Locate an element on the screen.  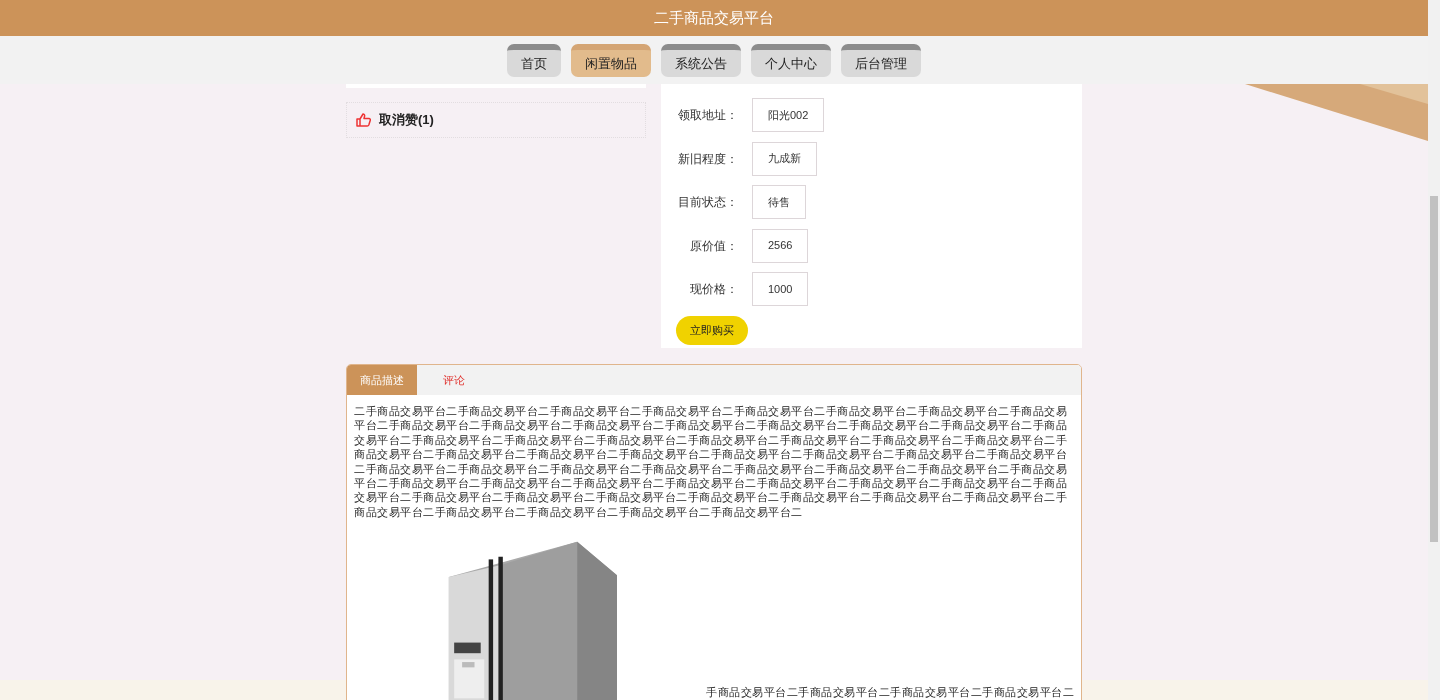
description-text: 二手商品交易平台二手商品交易平台二手商品交易平台二手商品交易平台二手商品交易平台二手商品交易平台二手商品交易平台二手商品交易平台二手商品交易平台二手商品交易平台二手商品交易平台二手商品交易平台二手商品交易平台二手商品交易平台二手商品交易平台二手商品交易平台二手商品交易平台二手商品交易平台二手商品交易平台二手商品交易平台二手商品交易平台二手商品交易平台二手商品交易平台二手商品交易平台二手商品交易平台二手商品交易平台二手商品交易平台二手商品交易平台二手商品交易平台二手商品交易平台二手商品交易平台二手商品交易平台二手商品交易平台二手商品交易平台二手商品交易平台二手商品交易平台二手商品交易平台二手商品交易平台二手商品交易平台二手商品交易平台二手商品交易平台二手商品交易平台二手商品交易平台二手商品交易平台二手商品交易平台二手商品交易平台二手商品交易平台二手商品交易平台二手商品交易平台二手商品交易平台二手商品交易平台二手商品交易平台二手商品交易平台二手商品交易平台二手商品交易平台二手商品交易平台二手商品交易平台二手商品交易平台二手商品交易平台二 is located at coordinates (711, 462).